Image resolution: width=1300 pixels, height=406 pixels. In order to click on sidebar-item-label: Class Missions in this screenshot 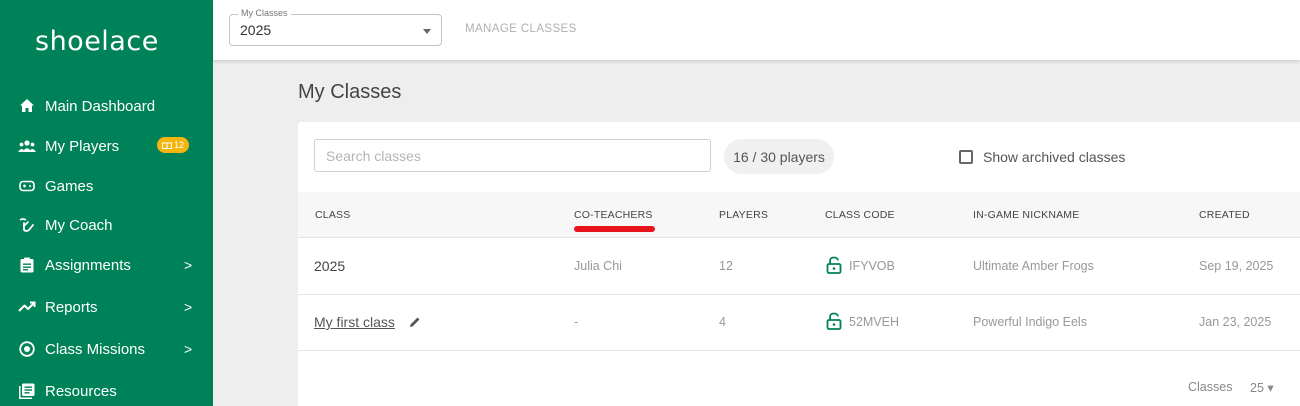, I will do `click(95, 349)`.